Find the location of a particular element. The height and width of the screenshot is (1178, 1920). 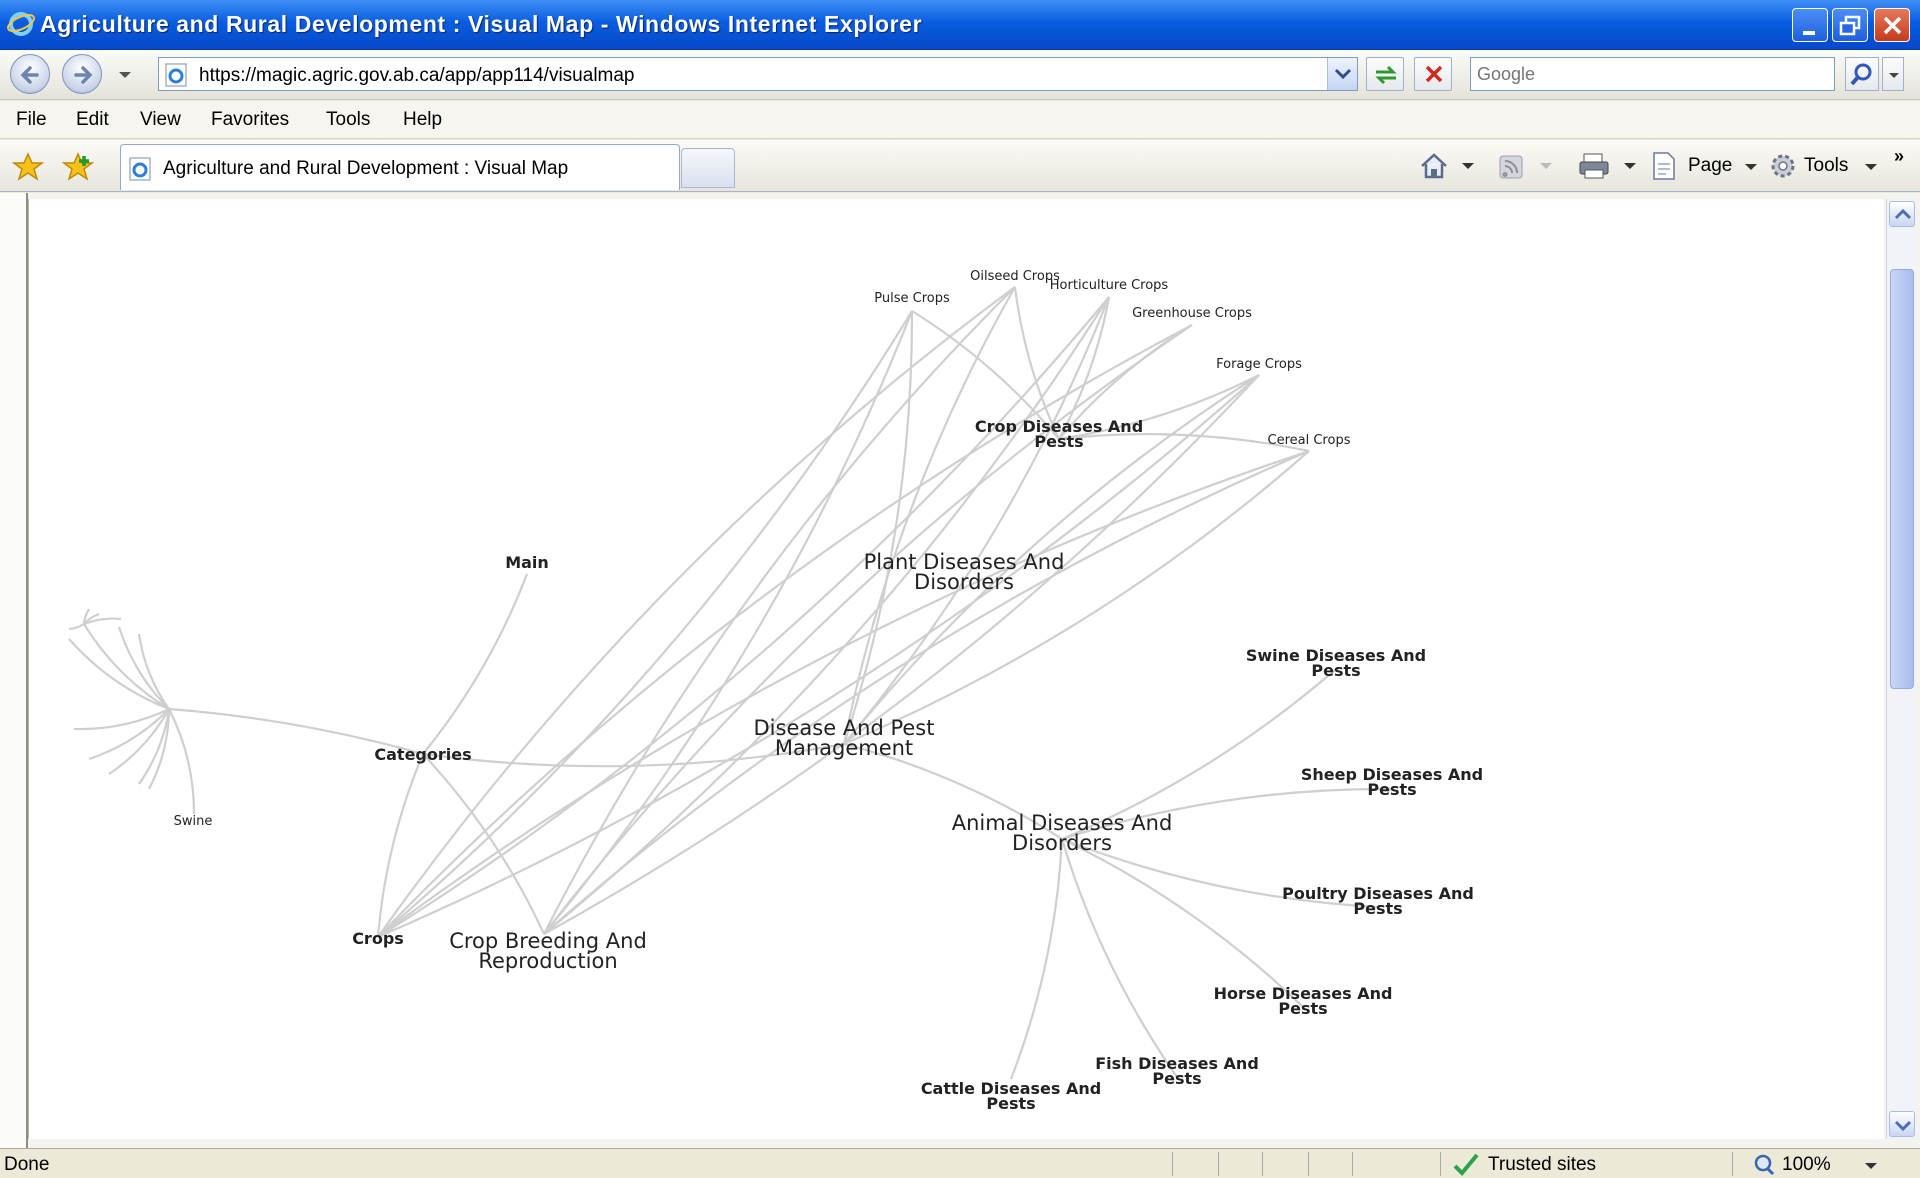

scroll-down-button is located at coordinates (1902, 1124).